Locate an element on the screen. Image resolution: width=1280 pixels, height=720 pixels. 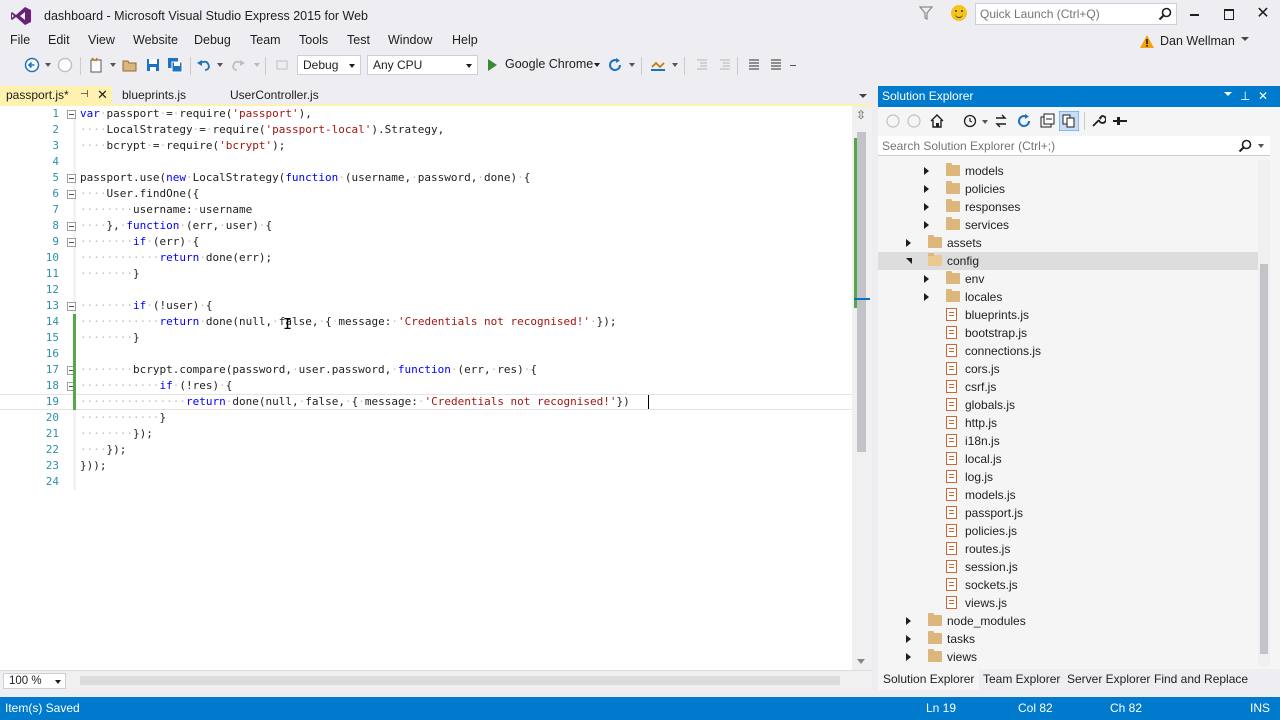
code-text: ············} is located at coordinates (123, 418).